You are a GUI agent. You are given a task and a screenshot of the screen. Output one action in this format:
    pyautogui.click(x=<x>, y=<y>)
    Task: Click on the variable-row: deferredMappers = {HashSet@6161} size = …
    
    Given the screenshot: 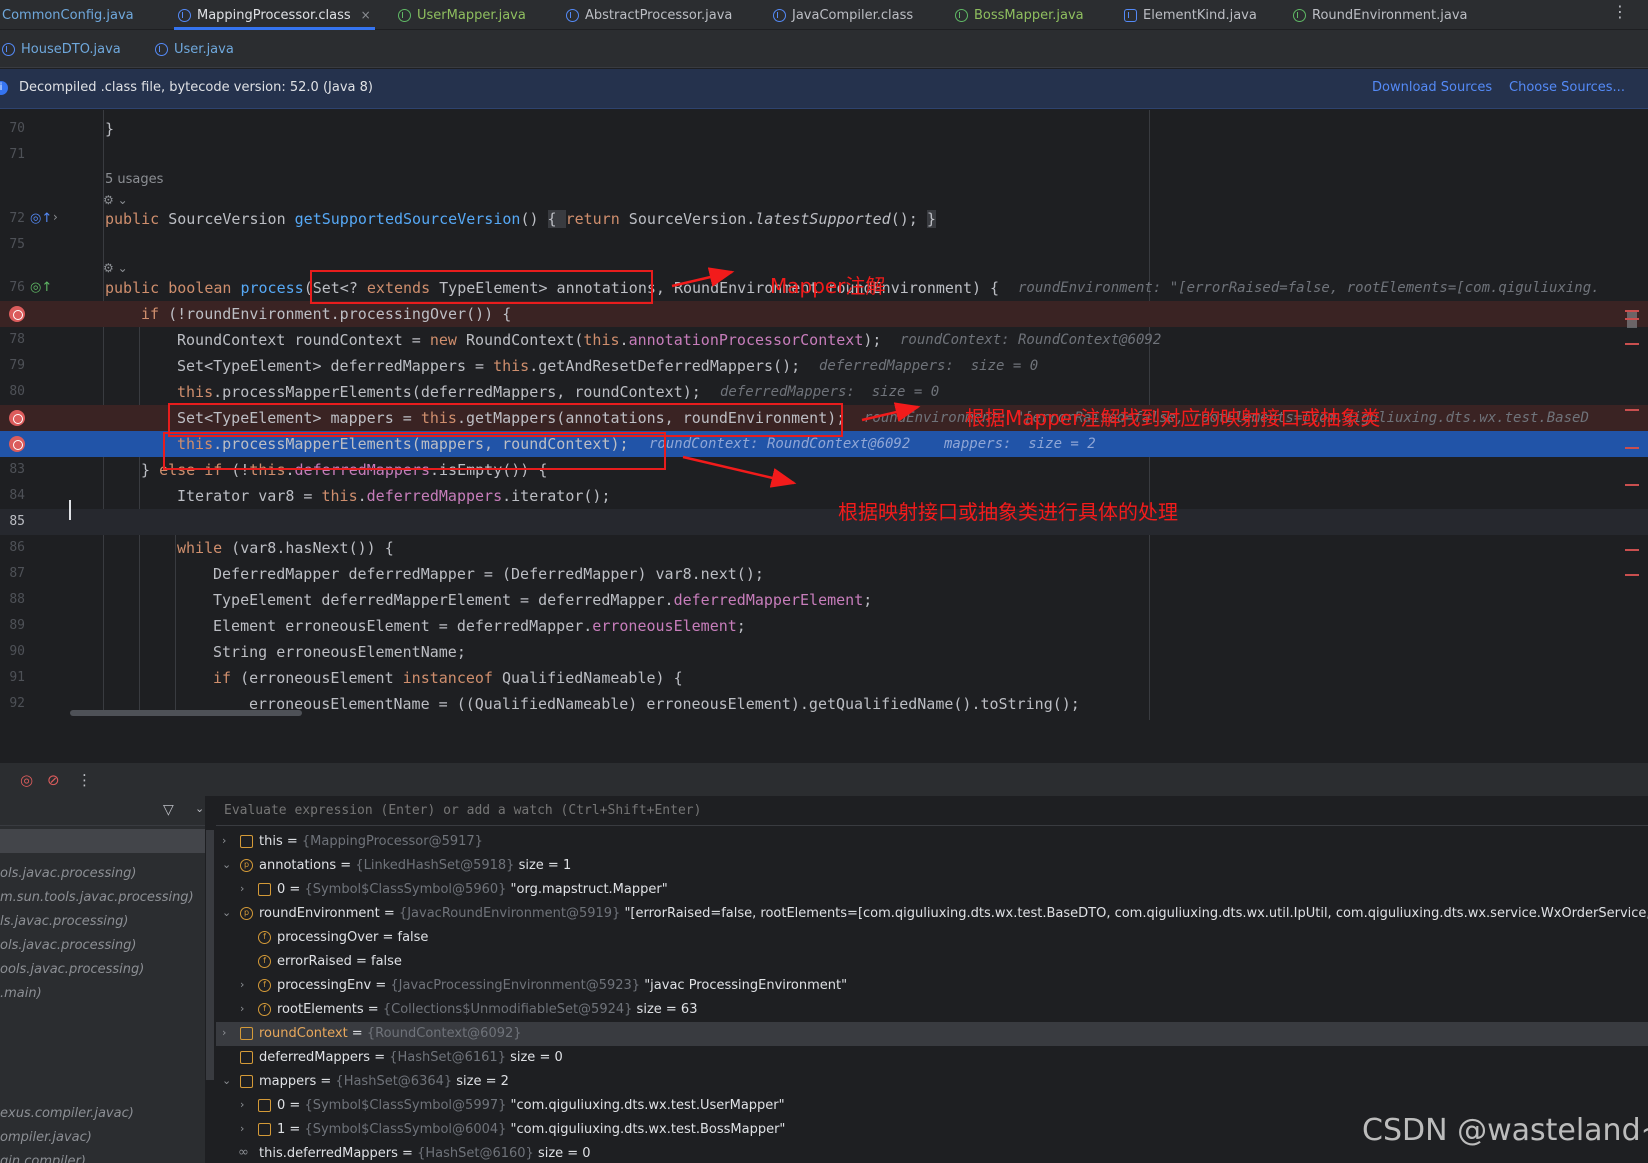 What is the action you would take?
    pyautogui.click(x=932, y=1058)
    